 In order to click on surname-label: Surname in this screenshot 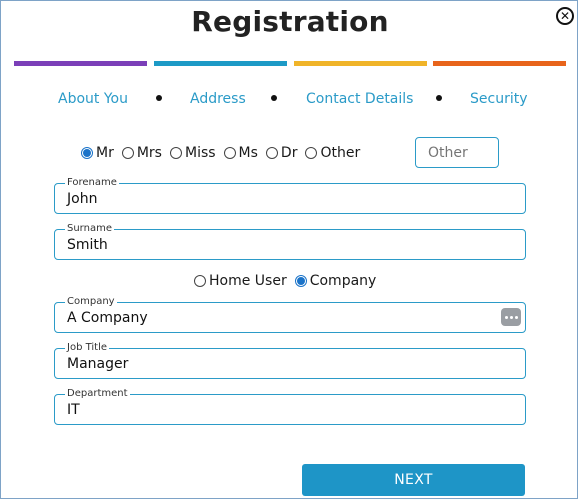, I will do `click(89, 229)`.